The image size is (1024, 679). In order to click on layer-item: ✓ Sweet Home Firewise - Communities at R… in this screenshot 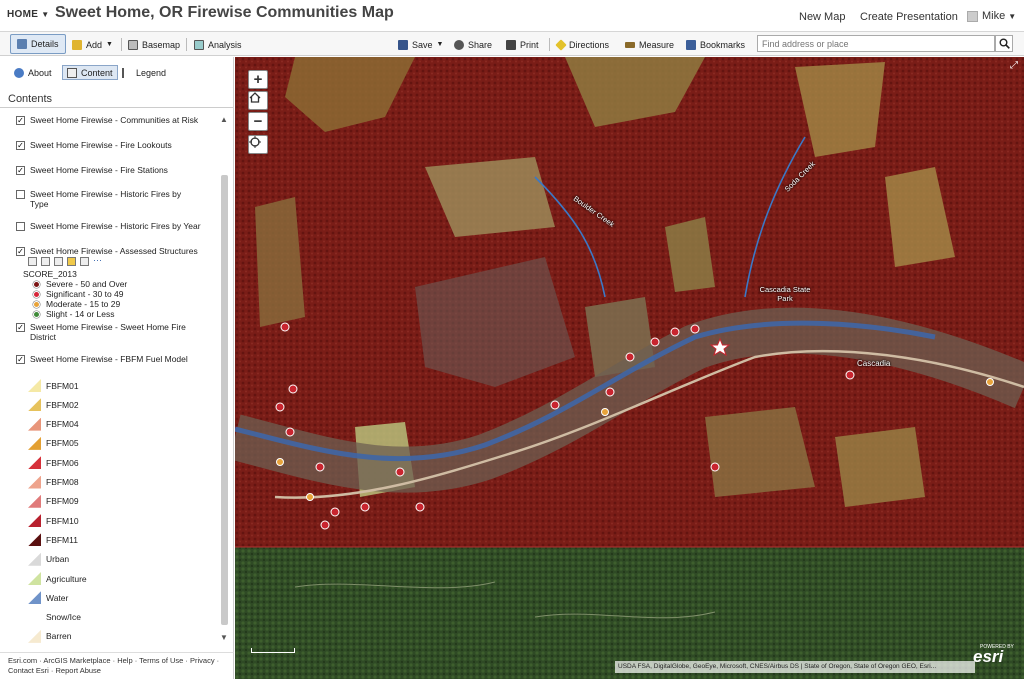, I will do `click(116, 120)`.